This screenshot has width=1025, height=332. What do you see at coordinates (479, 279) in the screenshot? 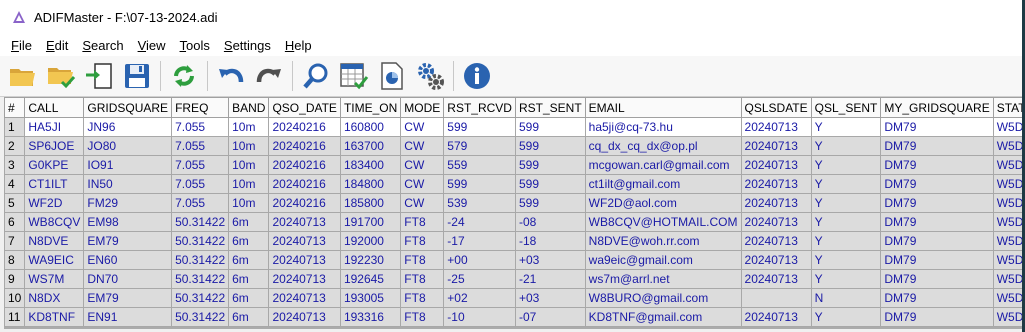
I see `table-cell: -25` at bounding box center [479, 279].